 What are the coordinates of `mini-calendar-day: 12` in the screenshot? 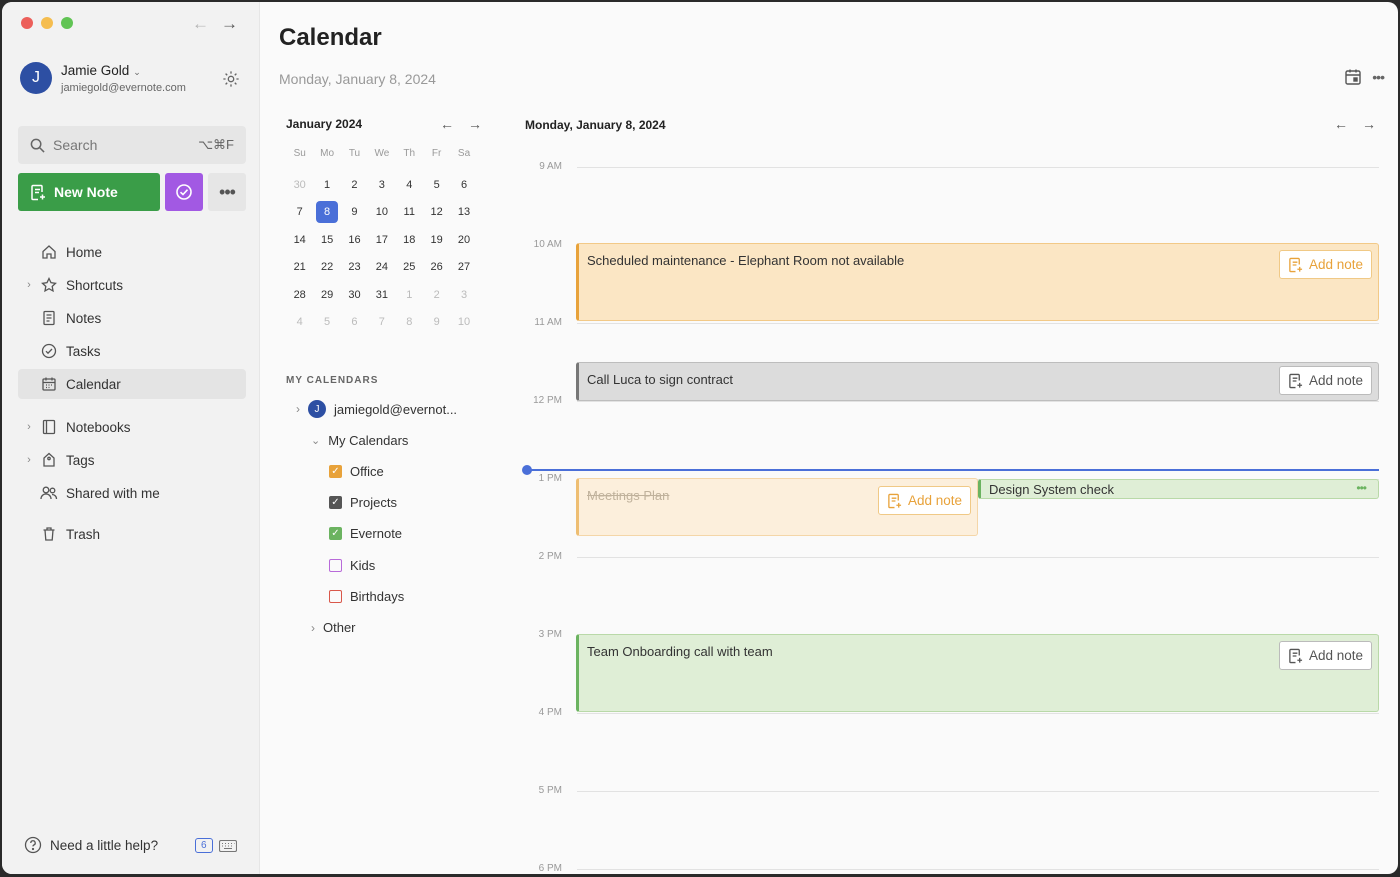 It's located at (436, 214).